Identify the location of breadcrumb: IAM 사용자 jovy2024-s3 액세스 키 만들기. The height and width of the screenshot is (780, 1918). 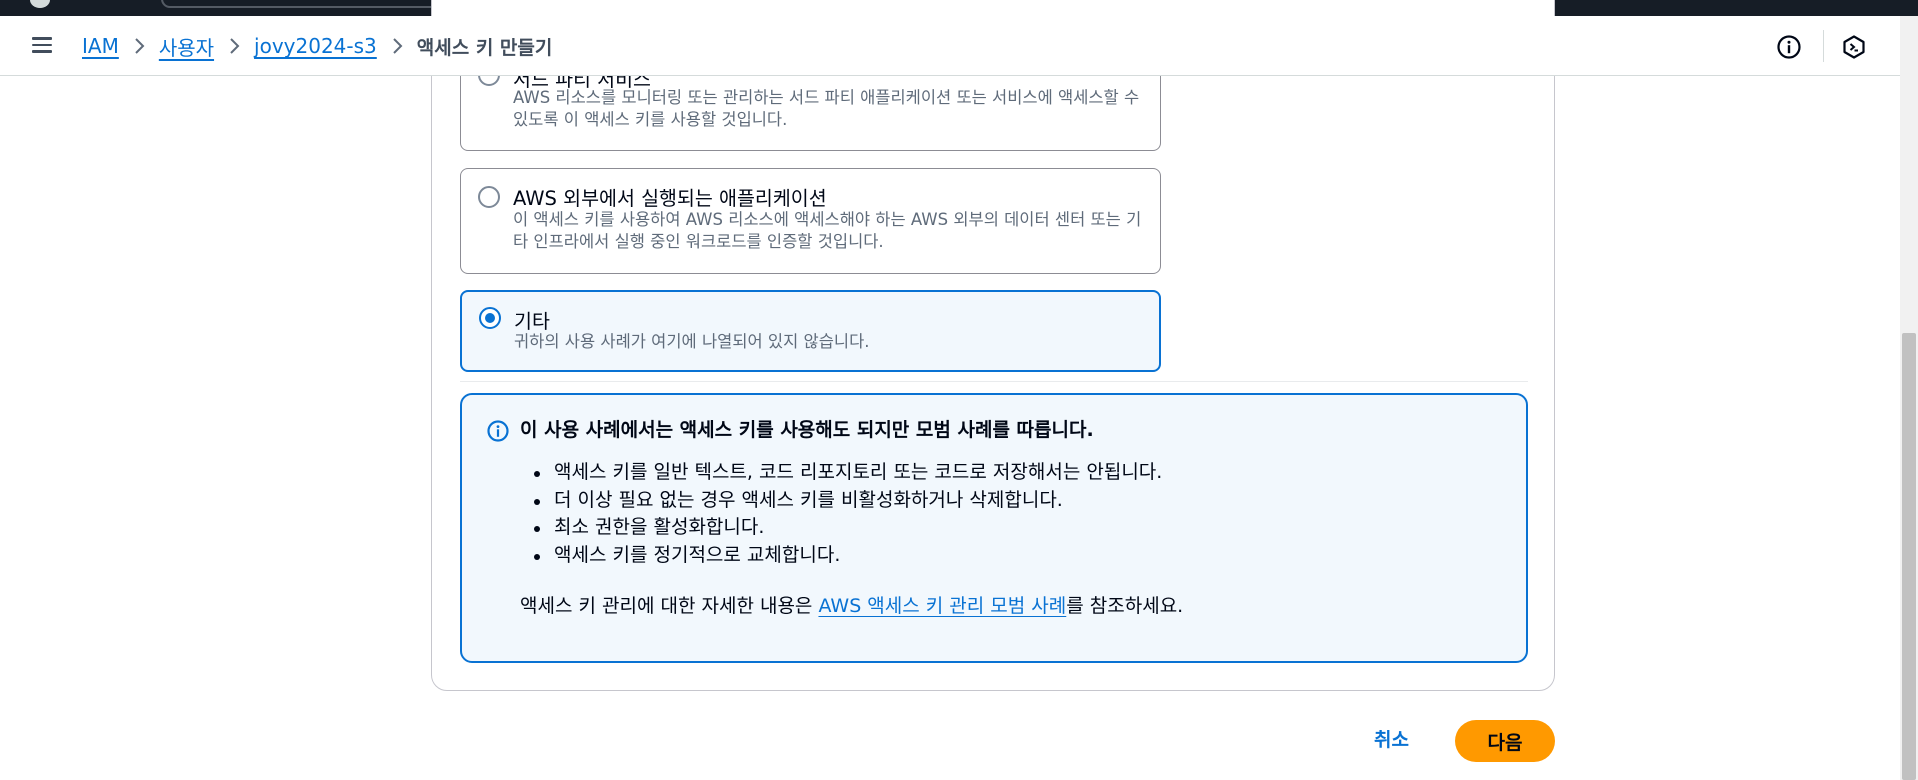
(317, 46).